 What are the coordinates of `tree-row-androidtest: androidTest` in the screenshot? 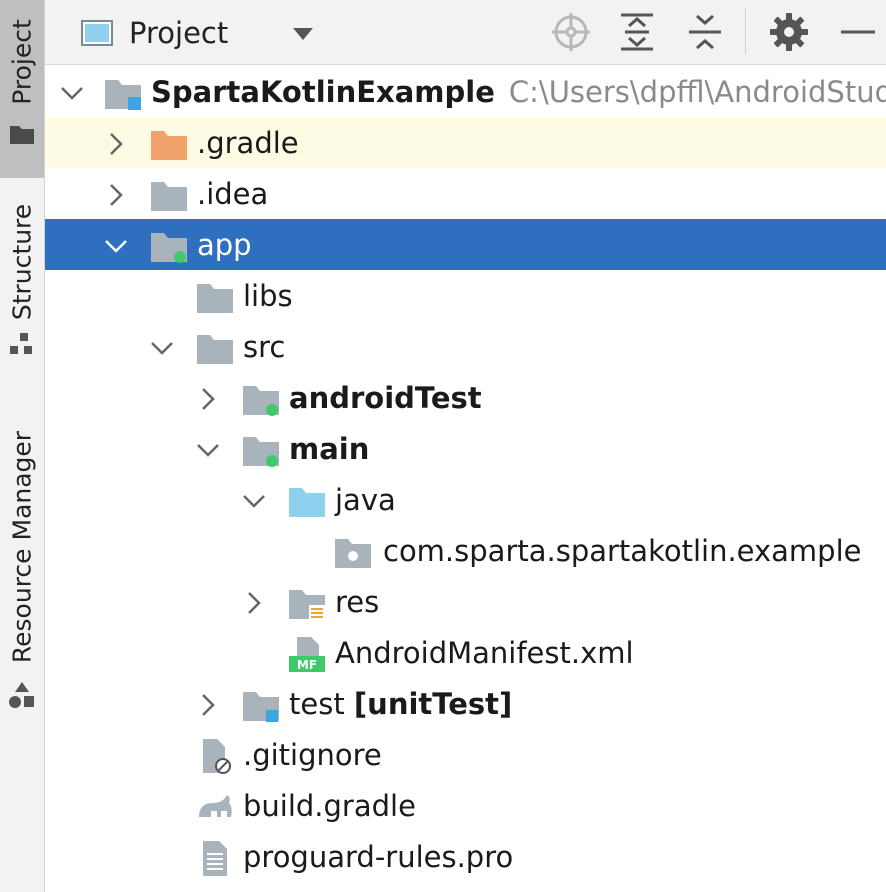 It's located at (465, 397).